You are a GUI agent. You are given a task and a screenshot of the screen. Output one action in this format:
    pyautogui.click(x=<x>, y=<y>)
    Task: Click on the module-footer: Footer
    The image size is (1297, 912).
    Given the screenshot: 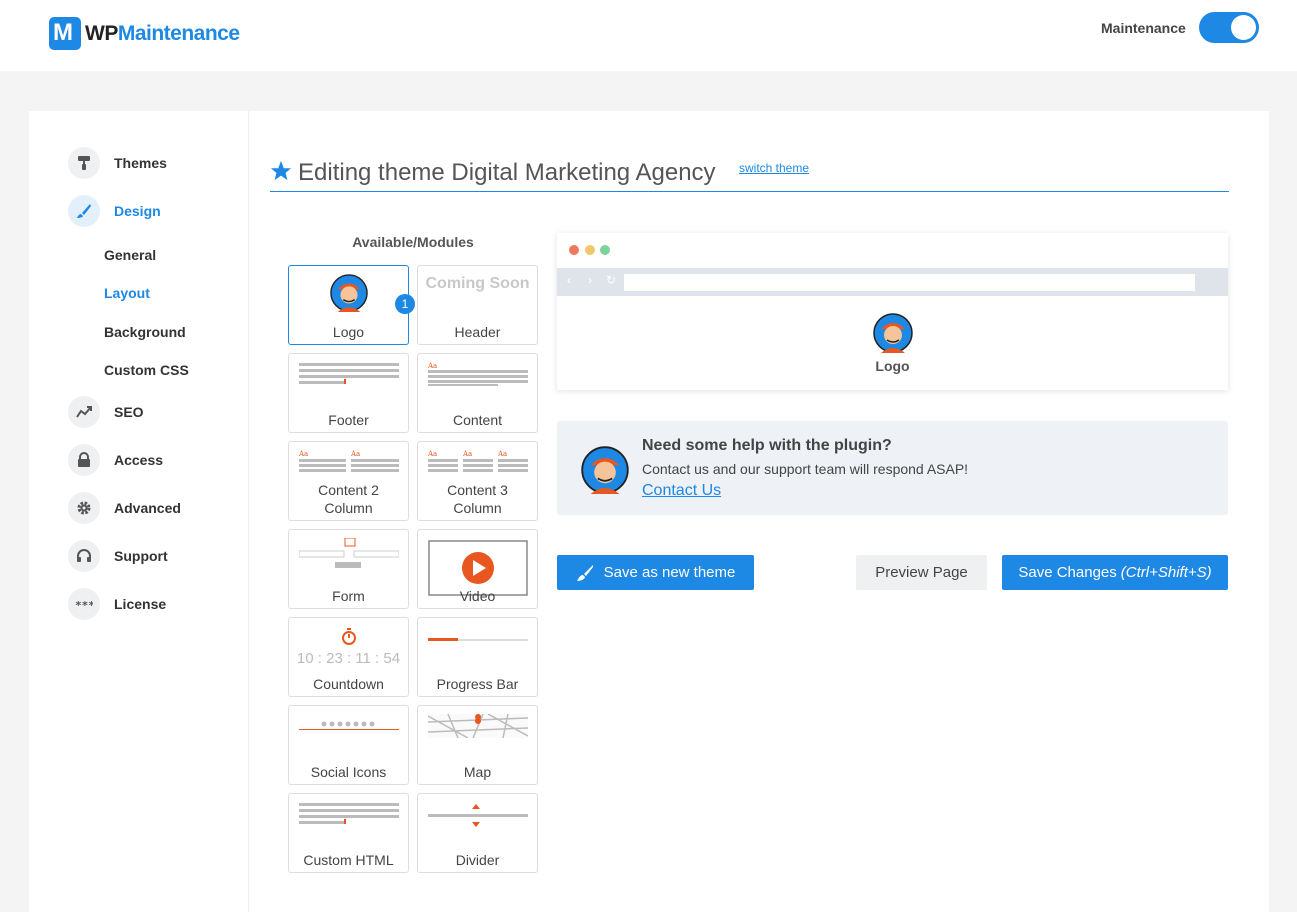 What is the action you would take?
    pyautogui.click(x=348, y=393)
    